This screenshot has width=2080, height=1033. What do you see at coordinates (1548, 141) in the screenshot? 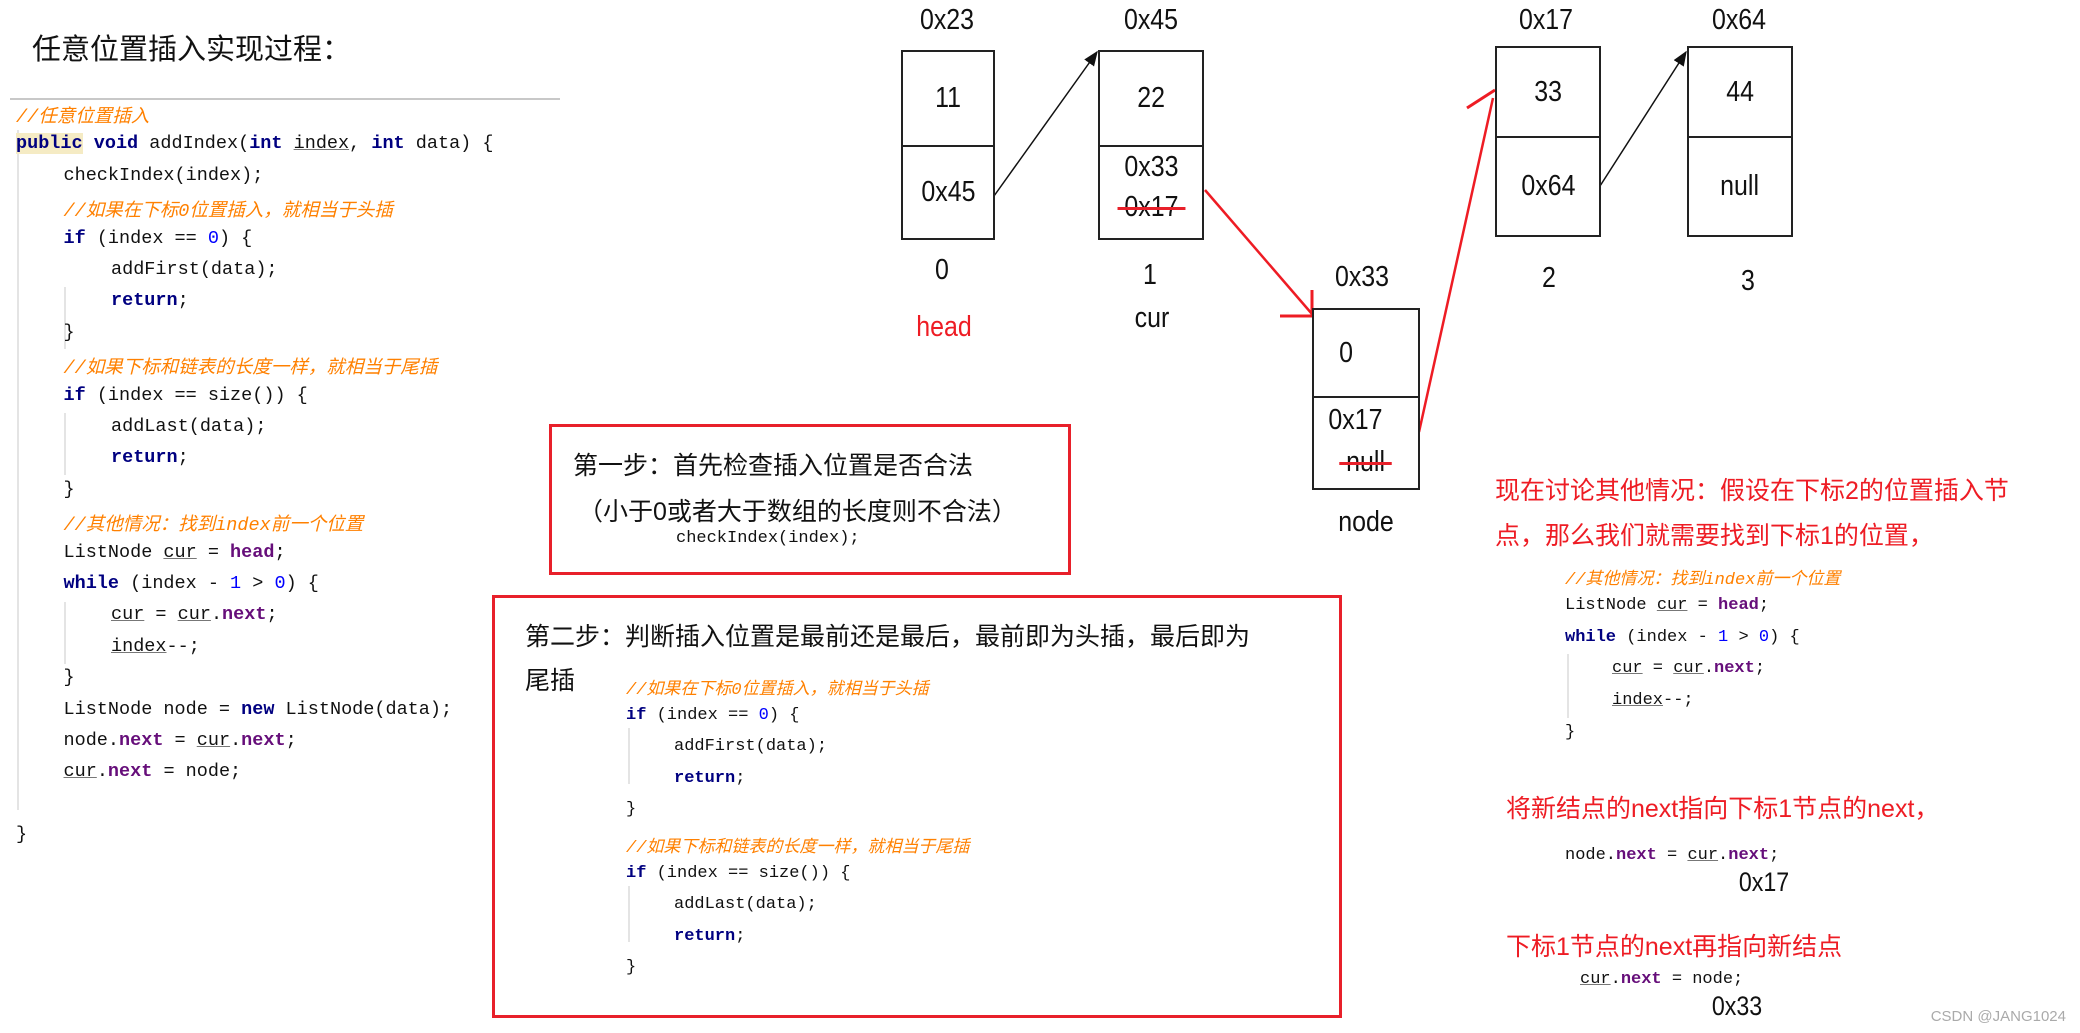
I see `list-node-2: 33 0x64` at bounding box center [1548, 141].